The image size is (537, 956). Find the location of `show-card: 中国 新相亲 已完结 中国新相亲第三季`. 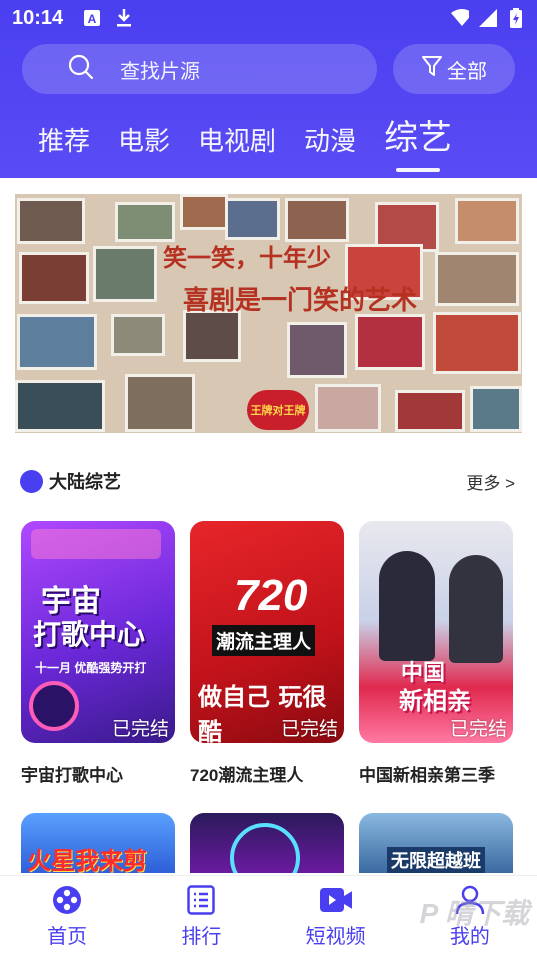

show-card: 中国 新相亲 已完结 中国新相亲第三季 is located at coordinates (436, 653).